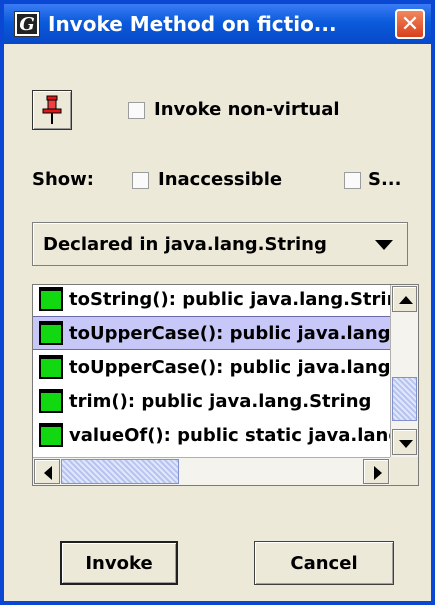 The height and width of the screenshot is (605, 435). Describe the element at coordinates (404, 399) in the screenshot. I see `vertical-scroll-thumb` at that location.